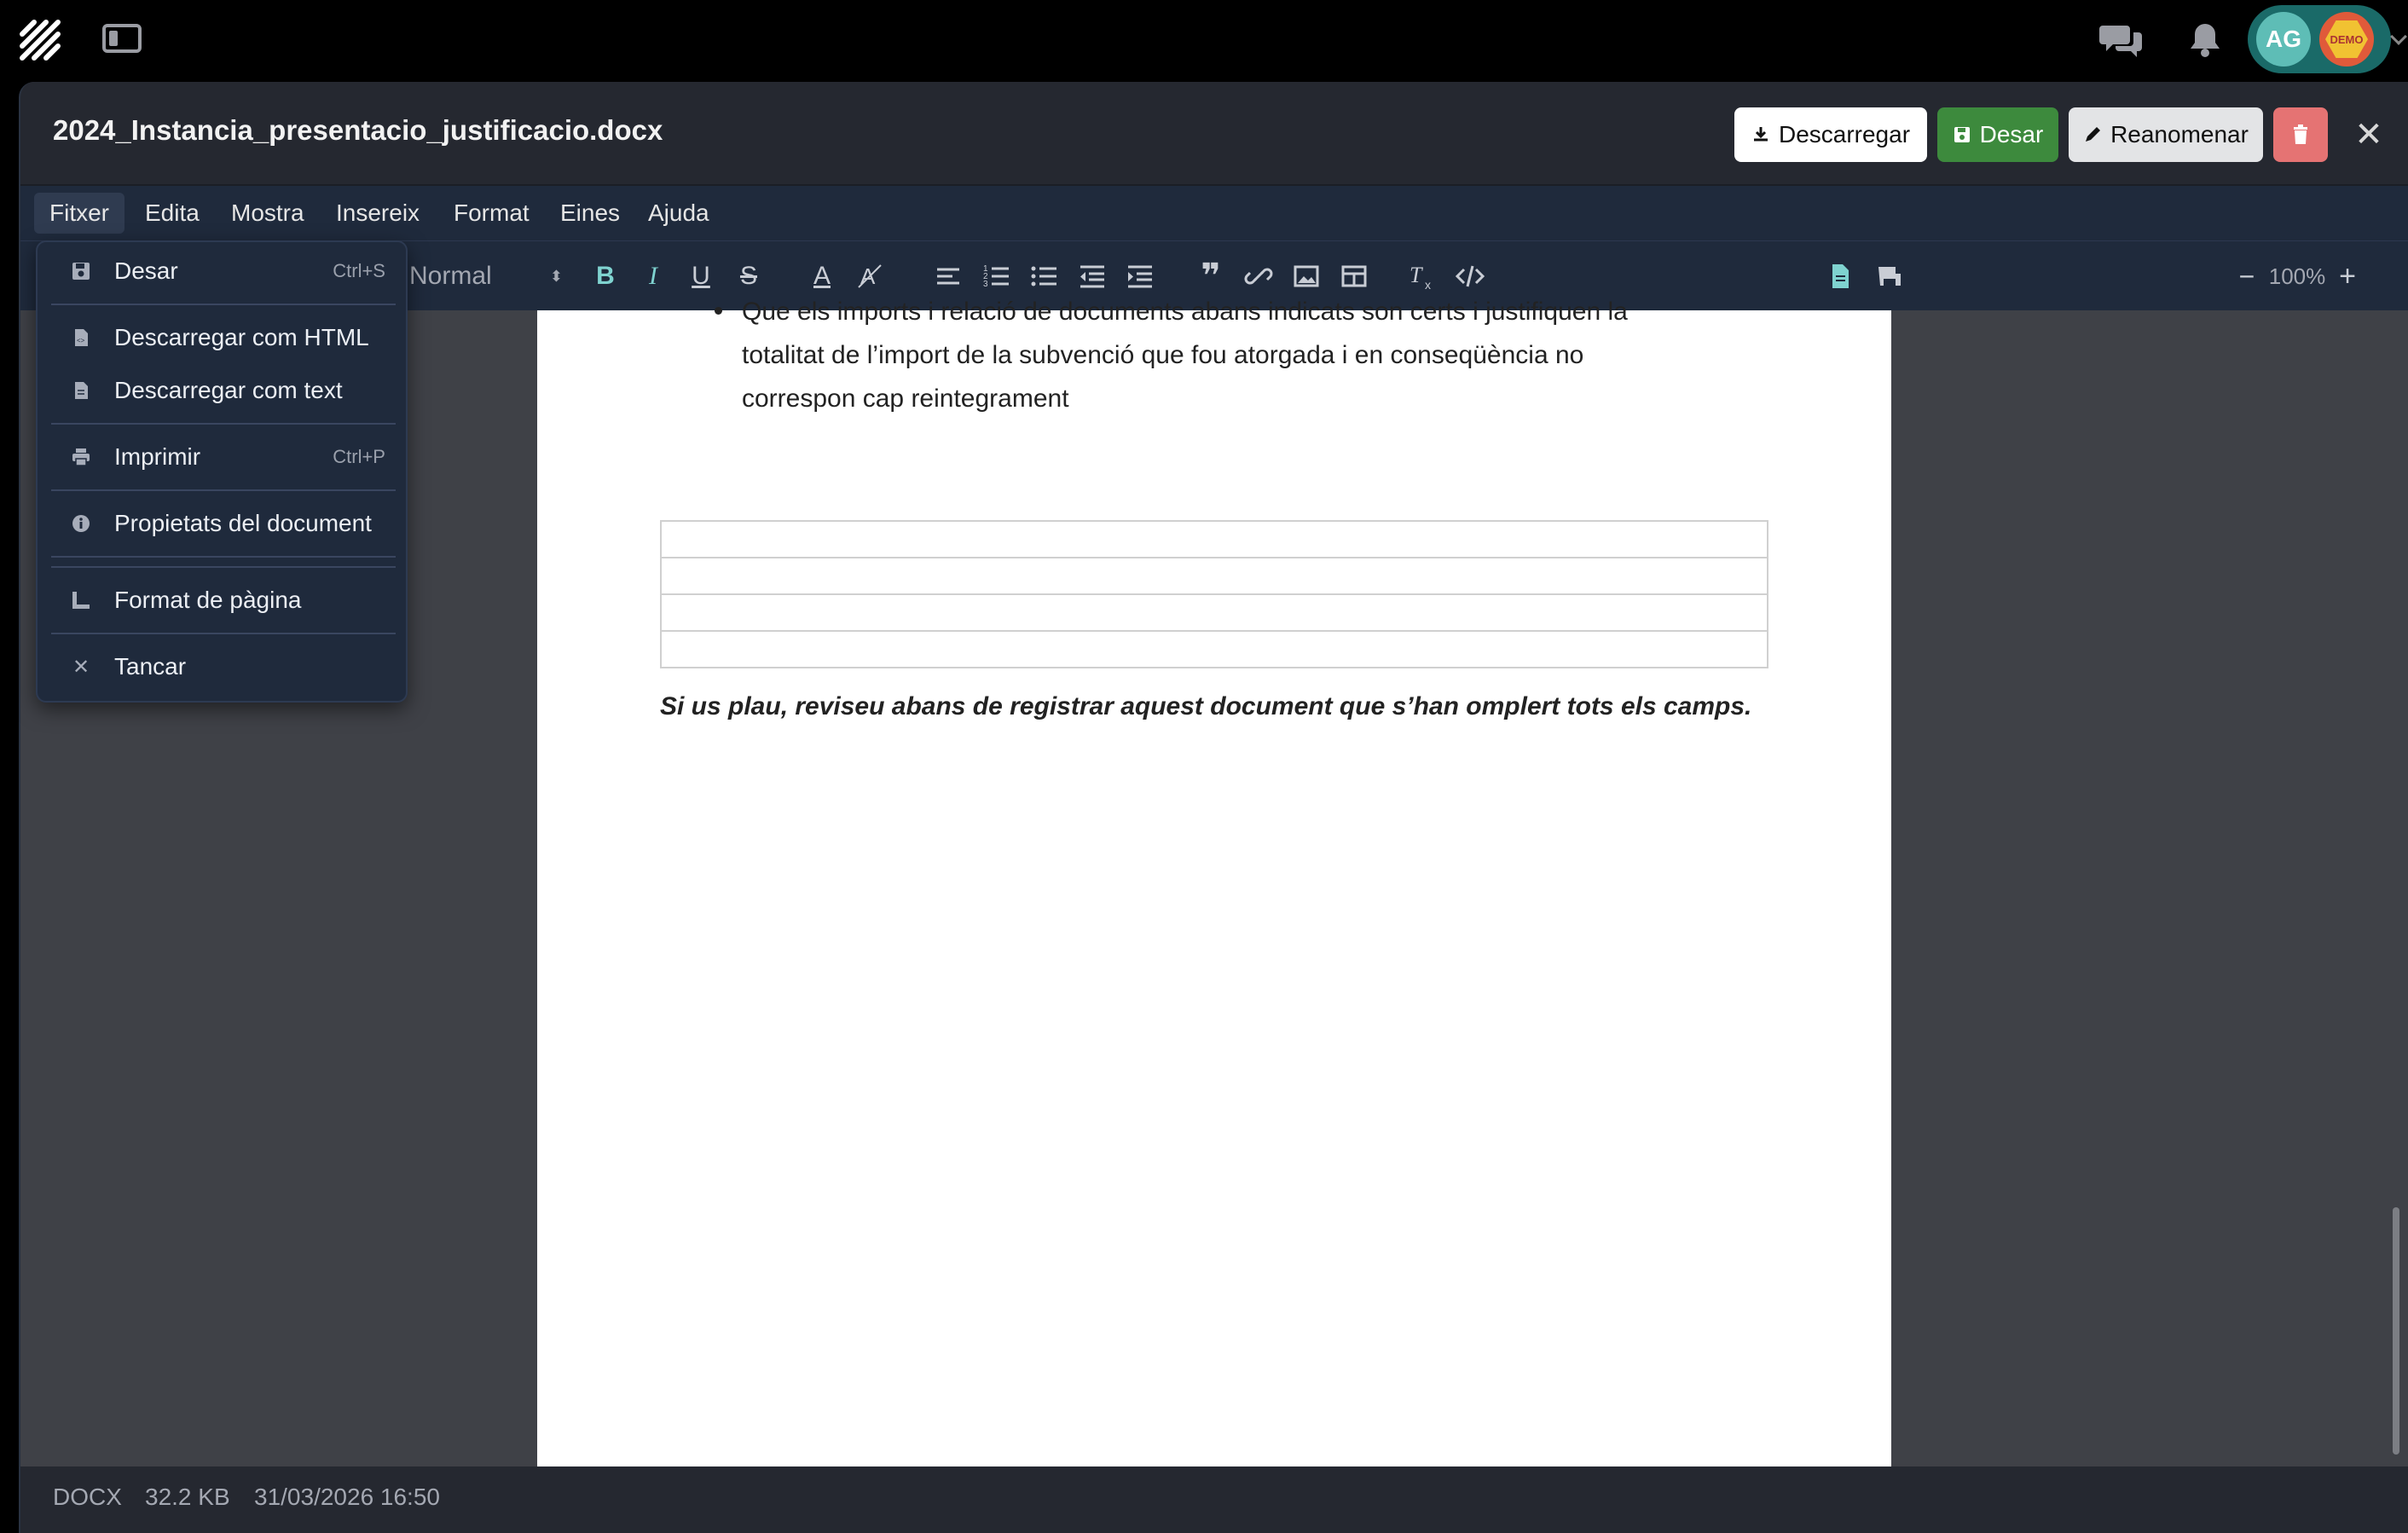 The image size is (2408, 1533). I want to click on text-file-icon, so click(81, 390).